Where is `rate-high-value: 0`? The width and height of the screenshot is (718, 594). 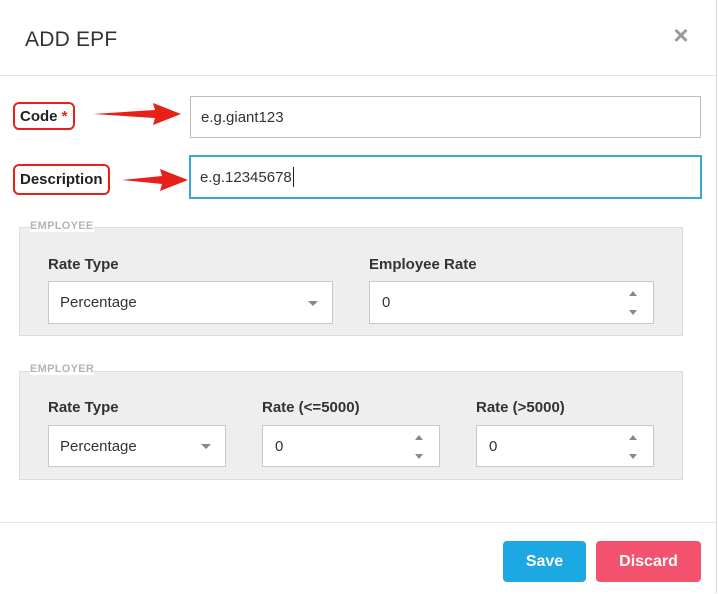 rate-high-value: 0 is located at coordinates (493, 446).